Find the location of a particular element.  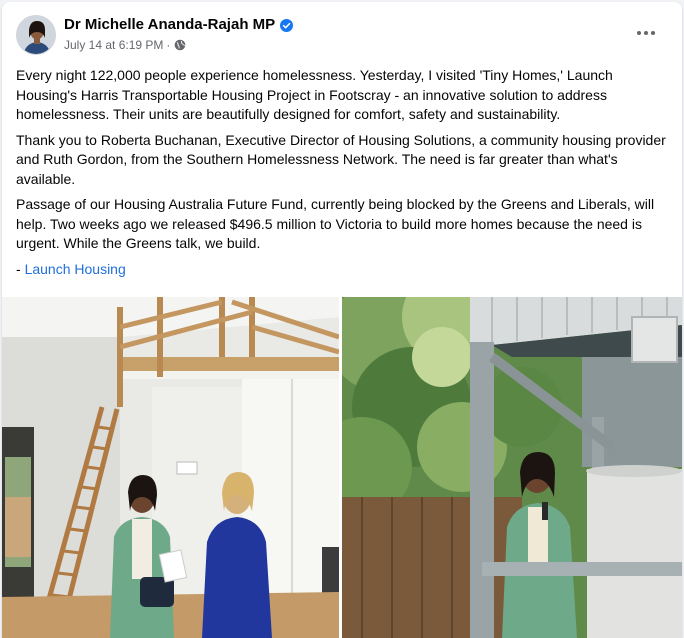

author-avatar is located at coordinates (36, 35).